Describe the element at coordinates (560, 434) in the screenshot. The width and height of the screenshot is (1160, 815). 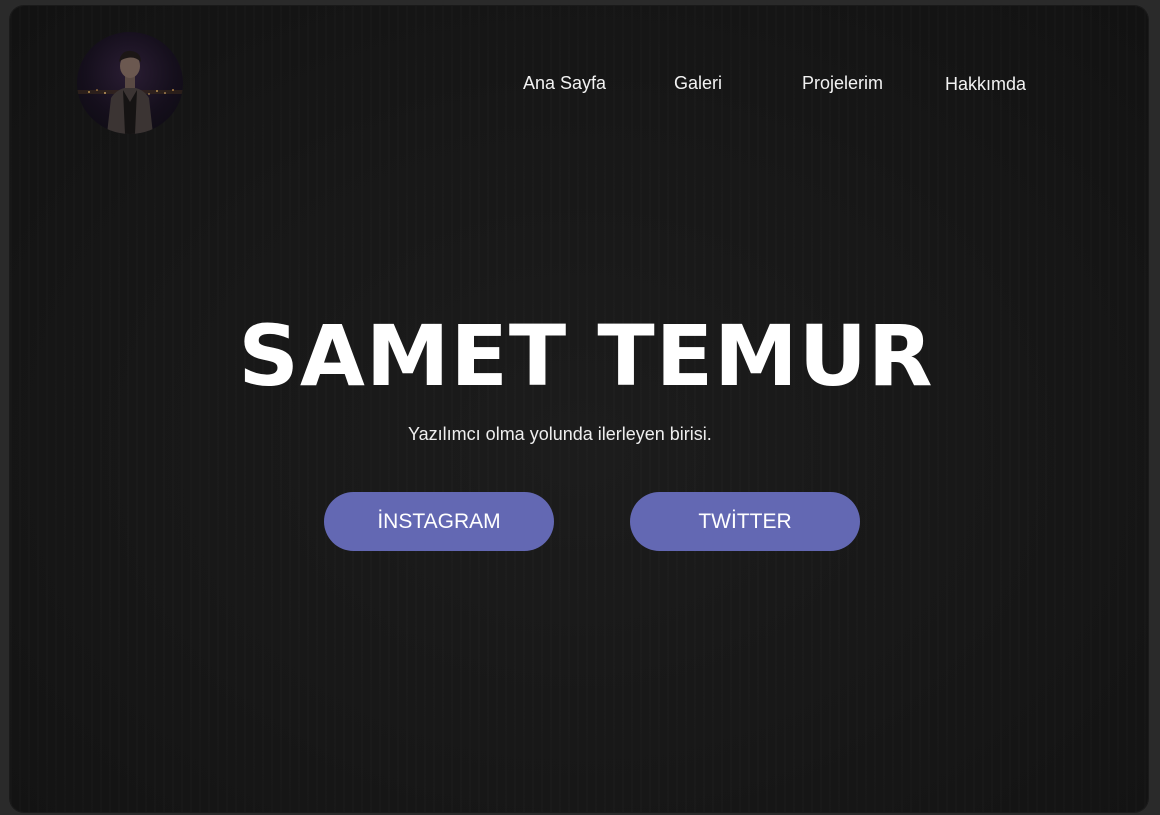
I see `hero-subtitle: Yazılımcı olma yolunda ilerleyen birisi.` at that location.